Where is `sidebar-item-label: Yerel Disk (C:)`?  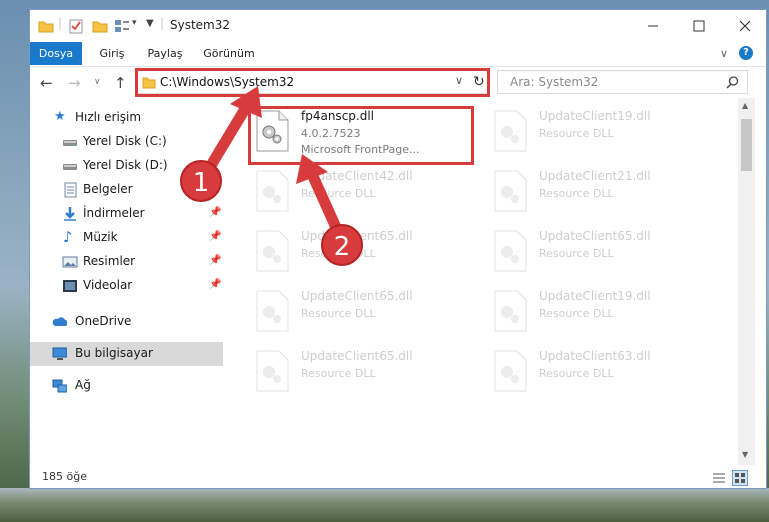 sidebar-item-label: Yerel Disk (C:) is located at coordinates (125, 141).